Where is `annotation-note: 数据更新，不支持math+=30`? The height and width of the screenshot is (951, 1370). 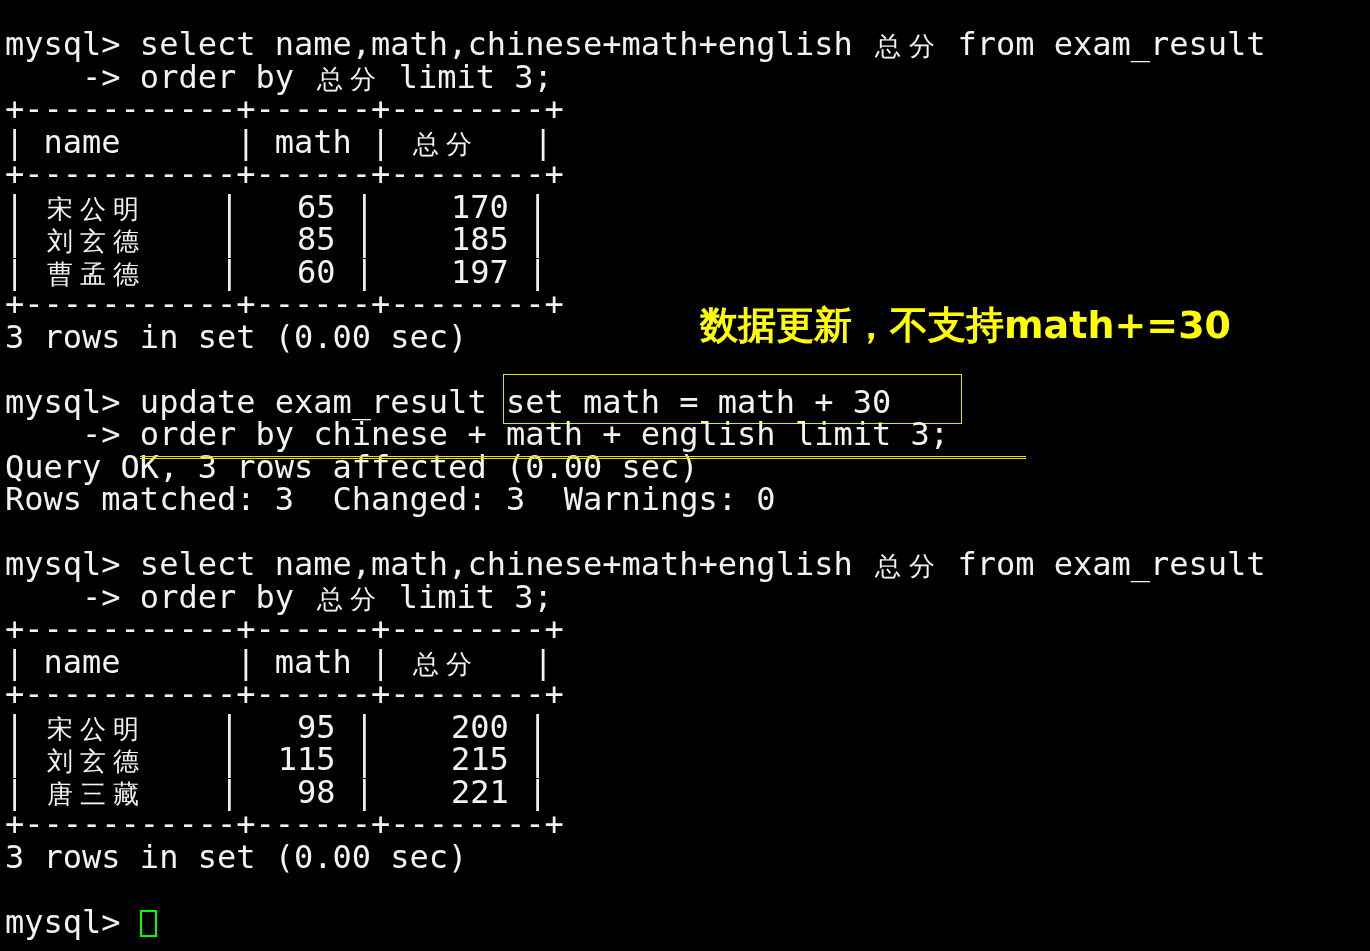 annotation-note: 数据更新，不支持math+=30 is located at coordinates (966, 325).